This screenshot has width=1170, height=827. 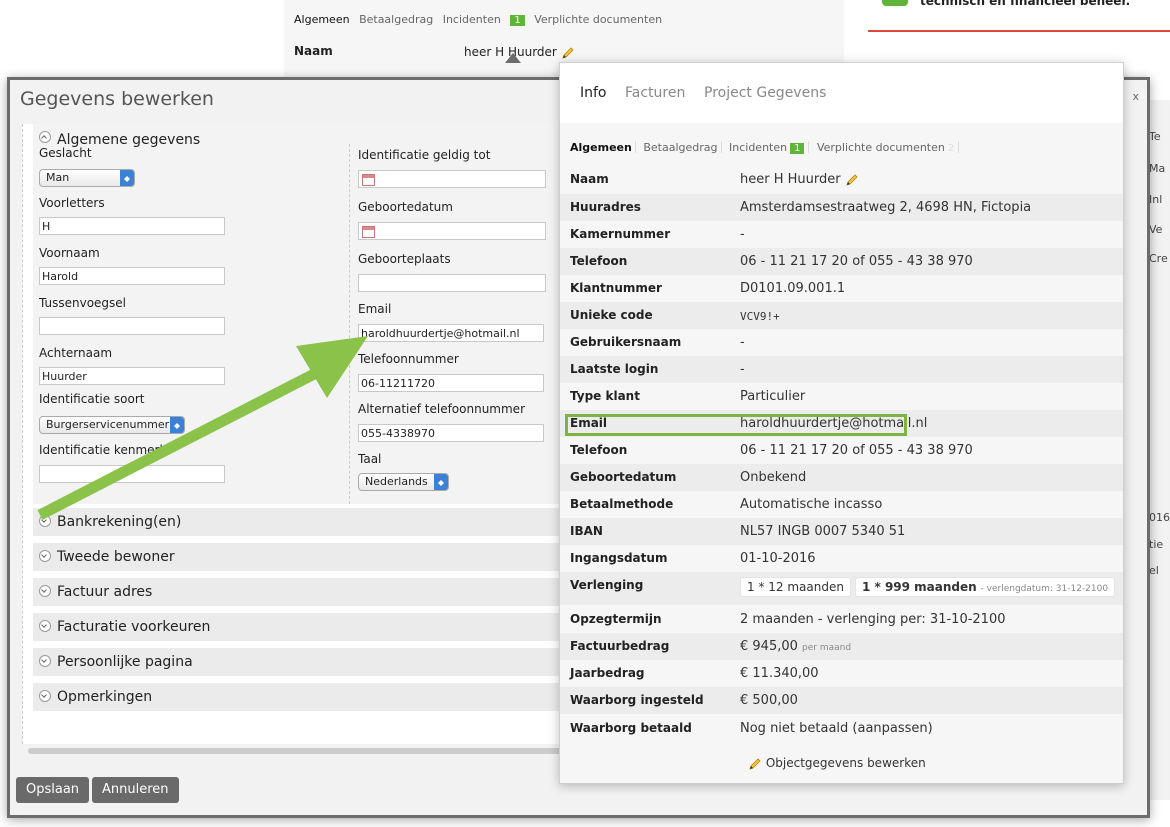 What do you see at coordinates (773, 477) in the screenshot?
I see `row-value: Onbekend` at bounding box center [773, 477].